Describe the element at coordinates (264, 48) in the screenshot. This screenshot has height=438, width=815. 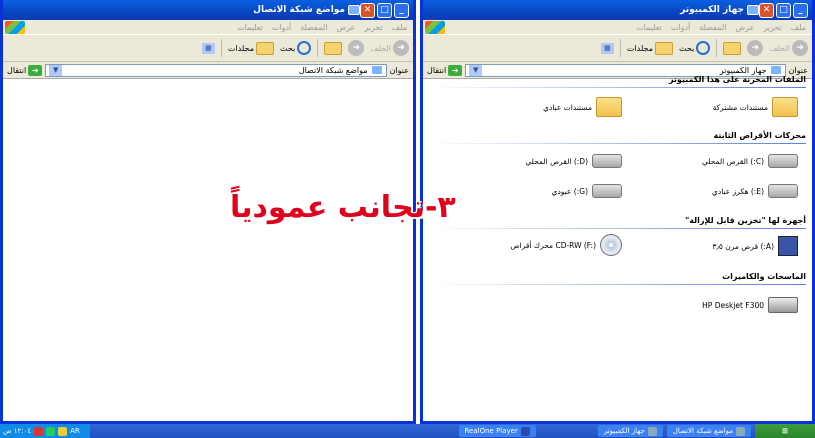
I see `folders-icon` at that location.